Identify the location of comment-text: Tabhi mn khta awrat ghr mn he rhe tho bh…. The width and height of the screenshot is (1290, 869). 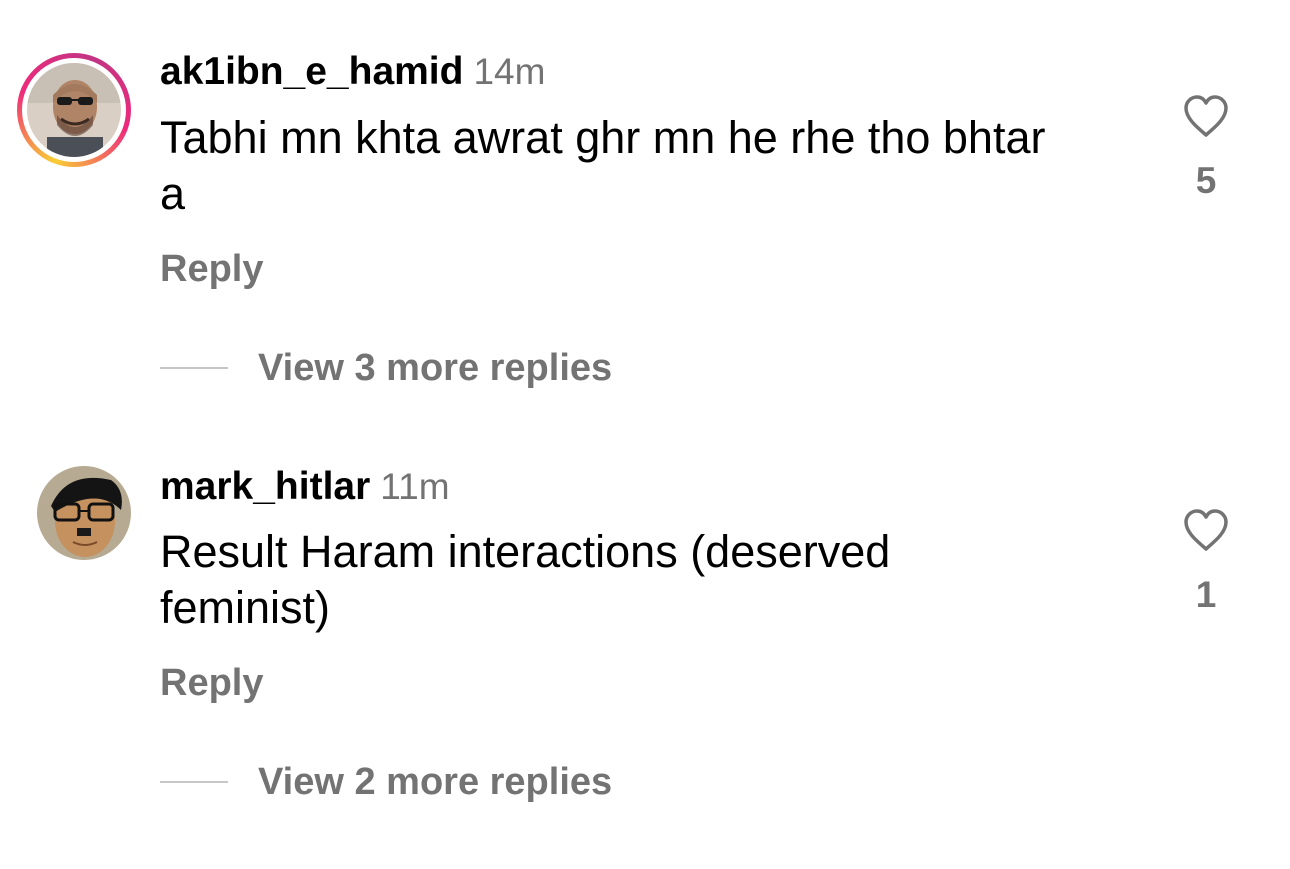
(603, 165).